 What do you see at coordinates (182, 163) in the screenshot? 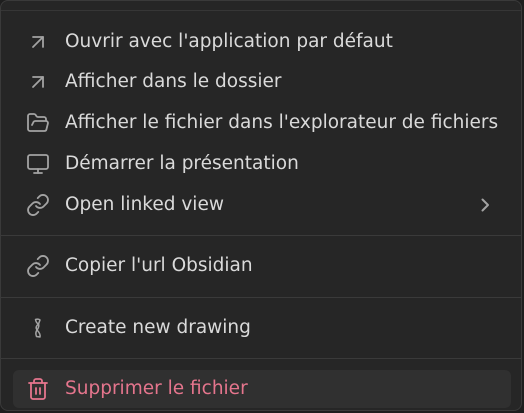
I see `menu-item-label: Démarrer la présentation` at bounding box center [182, 163].